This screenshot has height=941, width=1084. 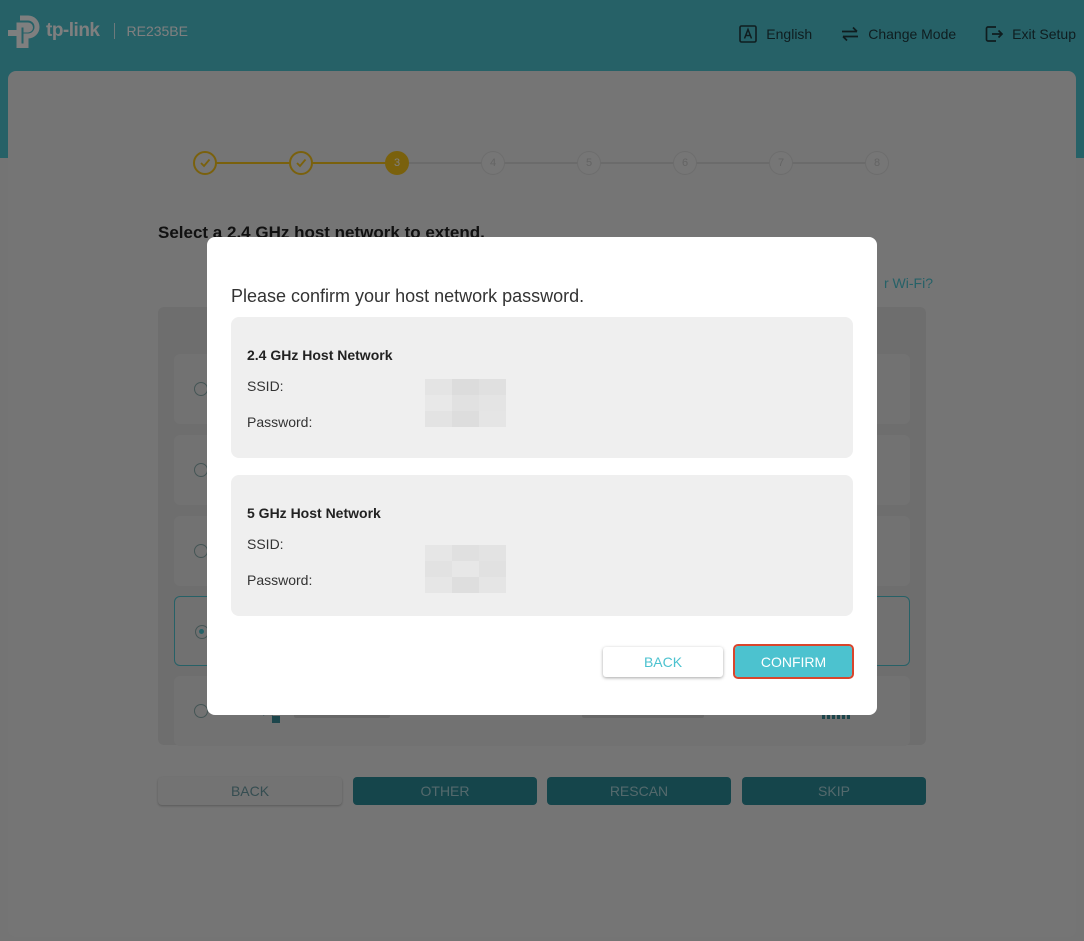 What do you see at coordinates (663, 662) in the screenshot?
I see `dialog-back-button: BACK` at bounding box center [663, 662].